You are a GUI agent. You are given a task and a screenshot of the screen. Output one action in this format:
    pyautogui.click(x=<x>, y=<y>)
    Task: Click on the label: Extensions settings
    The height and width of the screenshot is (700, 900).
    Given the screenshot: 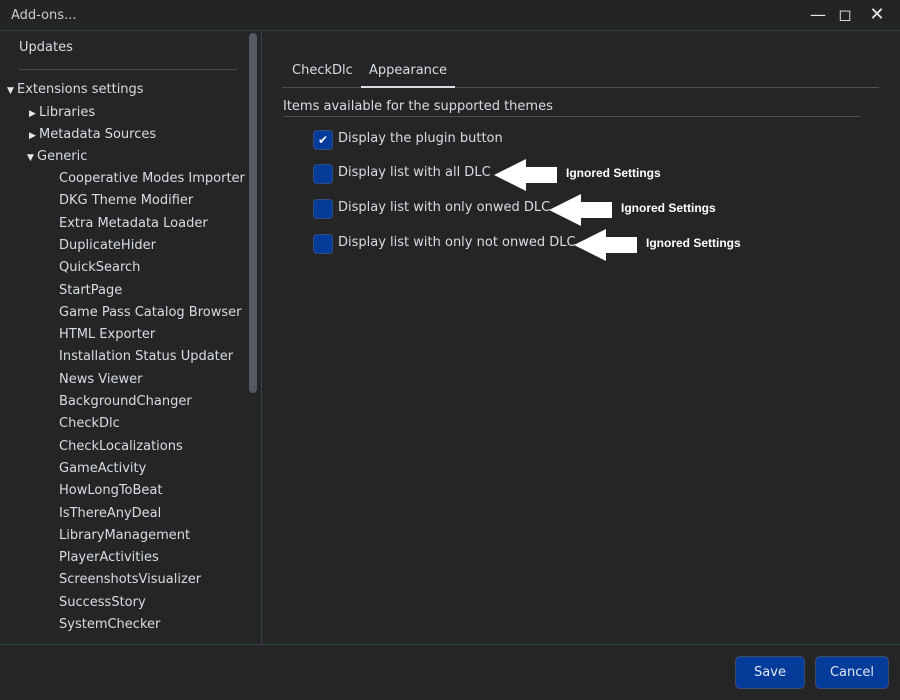 What is the action you would take?
    pyautogui.click(x=80, y=89)
    